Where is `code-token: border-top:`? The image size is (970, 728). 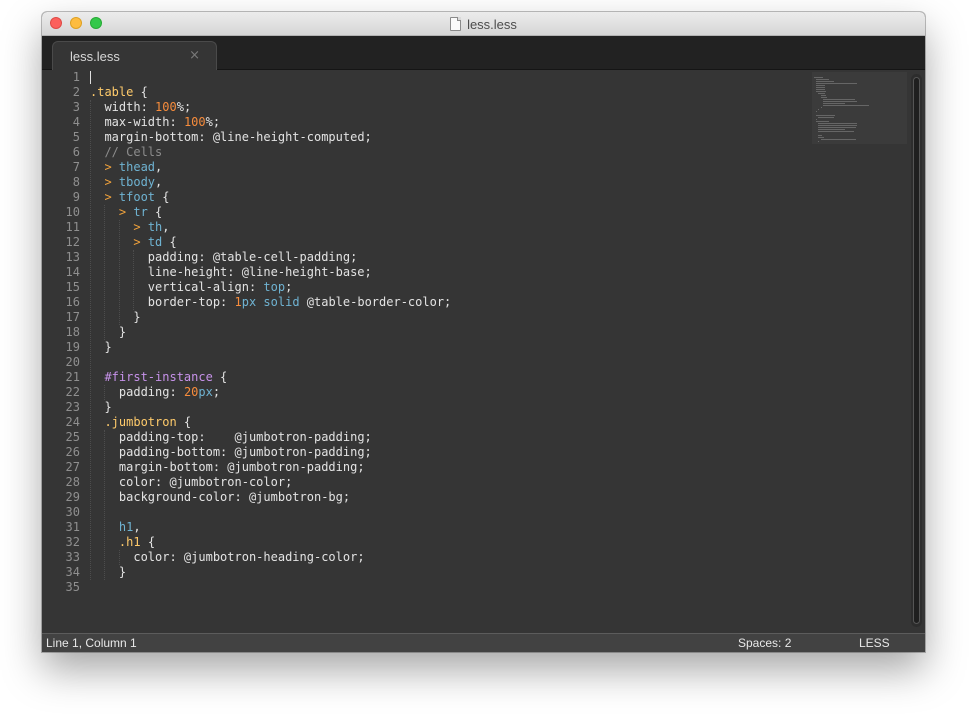
code-token: border-top: is located at coordinates (191, 302).